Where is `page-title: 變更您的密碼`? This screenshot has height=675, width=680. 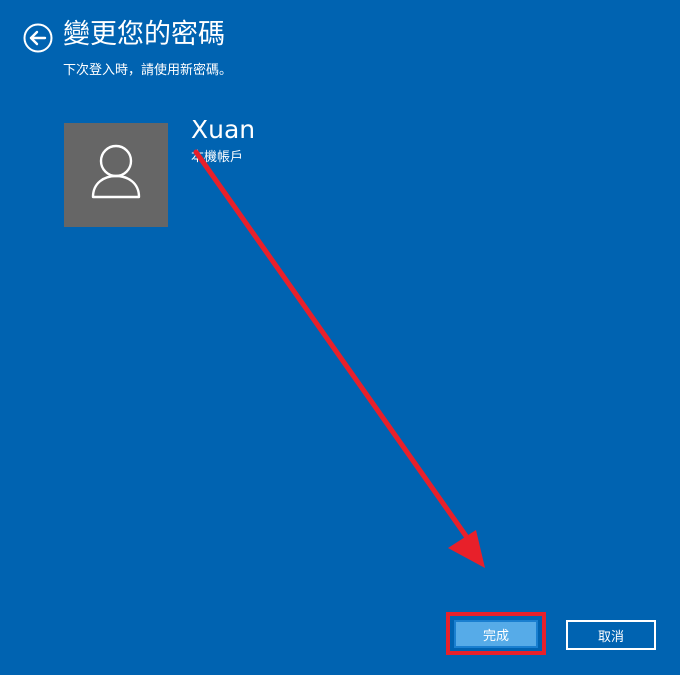
page-title: 變更您的密碼 is located at coordinates (144, 34).